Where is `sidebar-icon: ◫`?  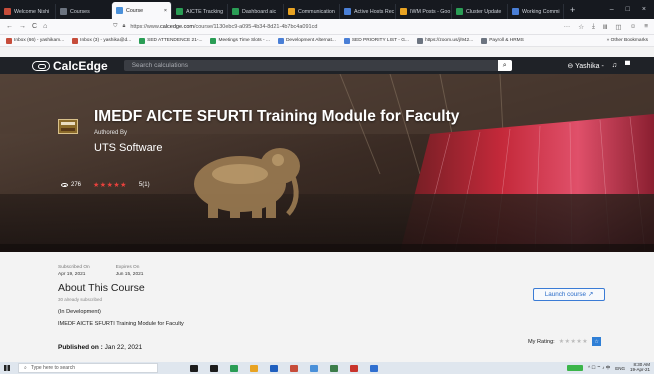
sidebar-icon: ◫ is located at coordinates (618, 27).